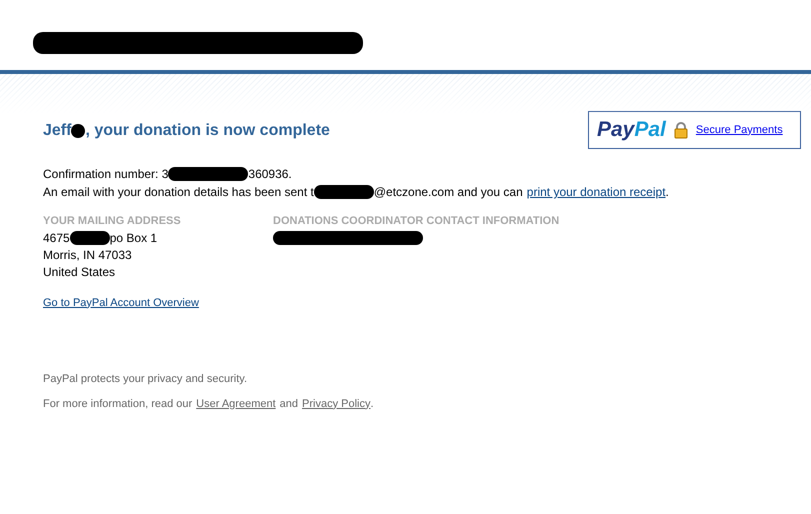 This screenshot has width=811, height=514. What do you see at coordinates (145, 379) in the screenshot?
I see `privacy-text: PayPal protects your privacy and security.` at bounding box center [145, 379].